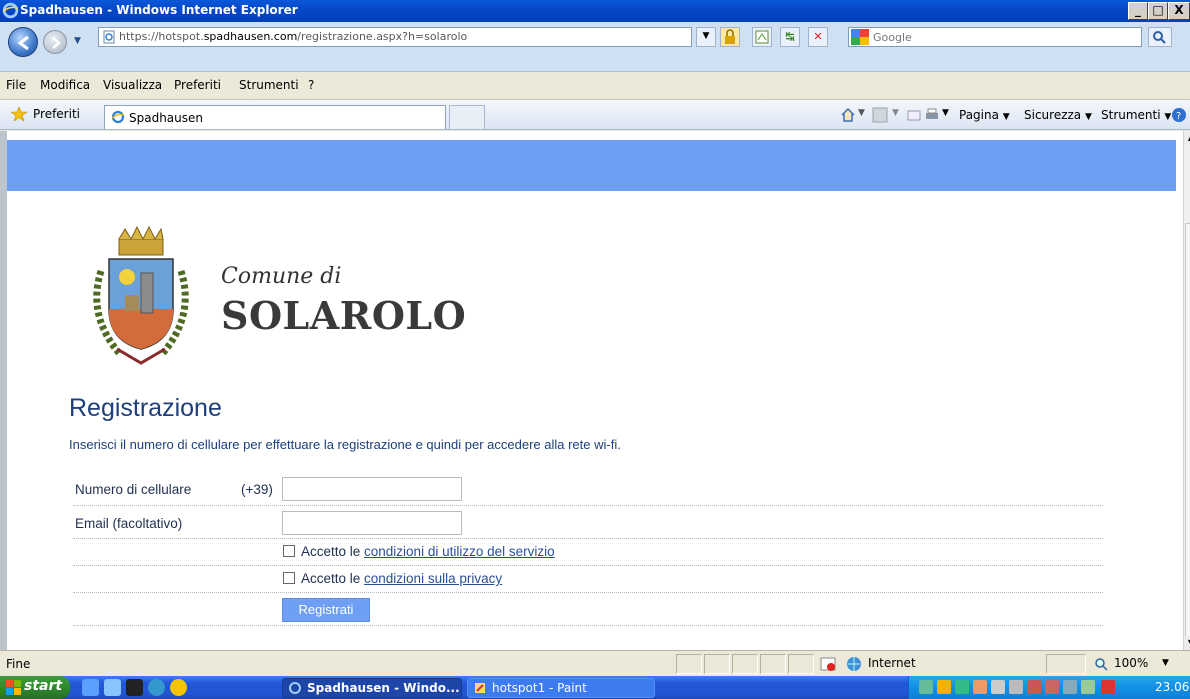 The width and height of the screenshot is (1190, 699). Describe the element at coordinates (861, 113) in the screenshot. I see `home-dropdown-icon: ▼` at that location.